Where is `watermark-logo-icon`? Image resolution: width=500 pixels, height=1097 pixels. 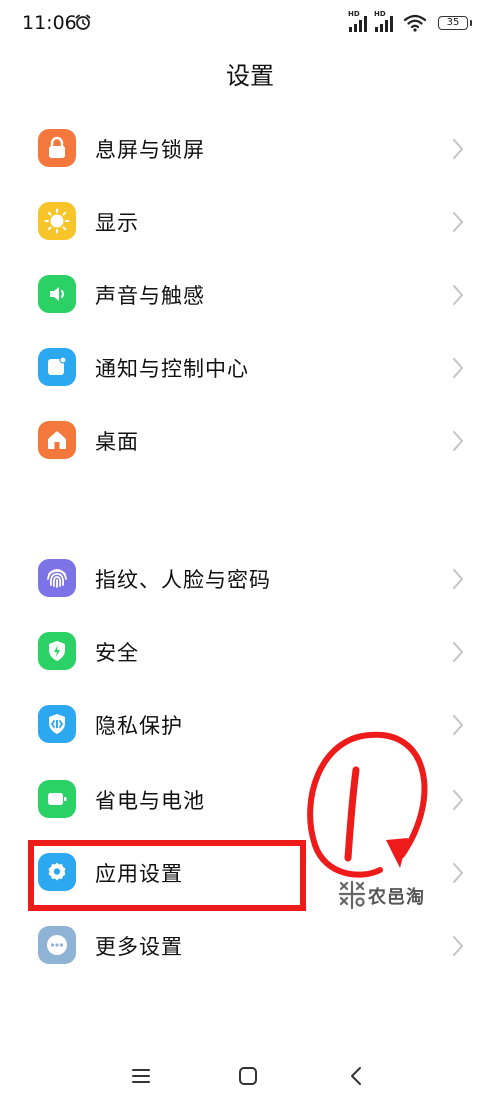 watermark-logo-icon is located at coordinates (352, 895).